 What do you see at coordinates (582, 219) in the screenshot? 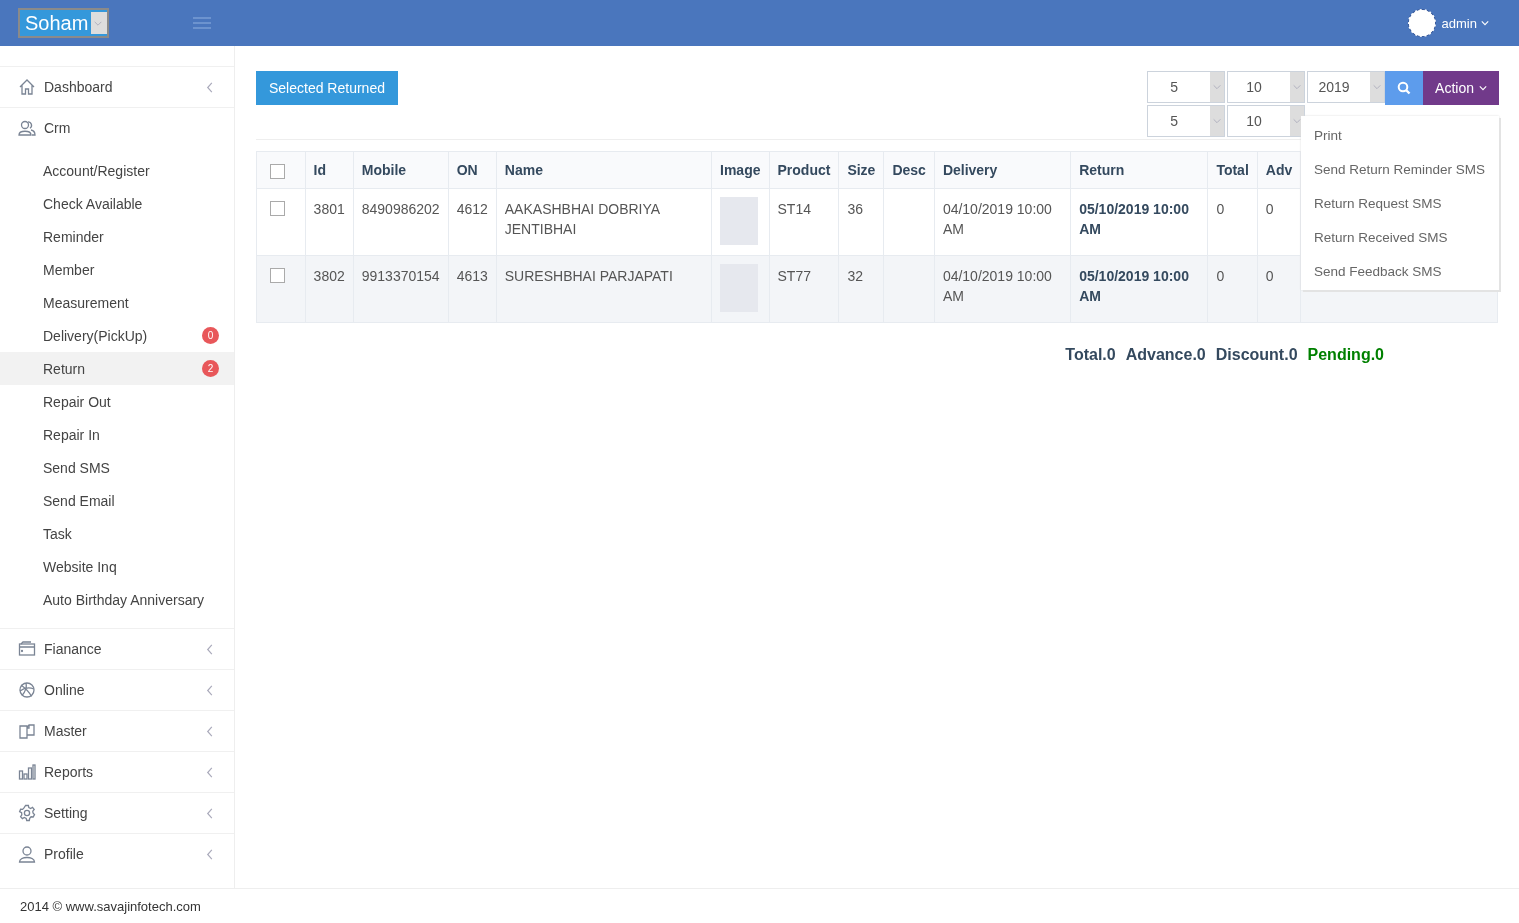
I see `table-cell: AAKASHBHAI DOBRIYA JENTIBHAI` at bounding box center [582, 219].